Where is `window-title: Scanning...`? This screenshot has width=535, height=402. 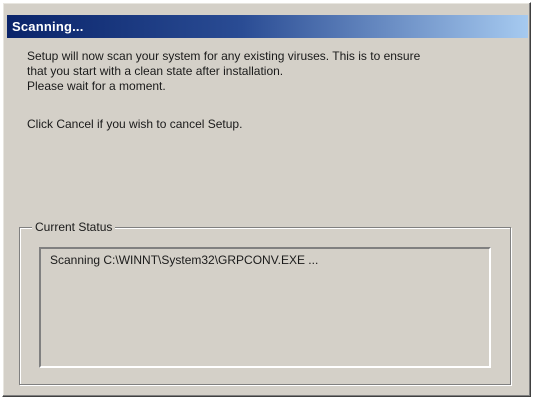
window-title: Scanning... is located at coordinates (48, 26).